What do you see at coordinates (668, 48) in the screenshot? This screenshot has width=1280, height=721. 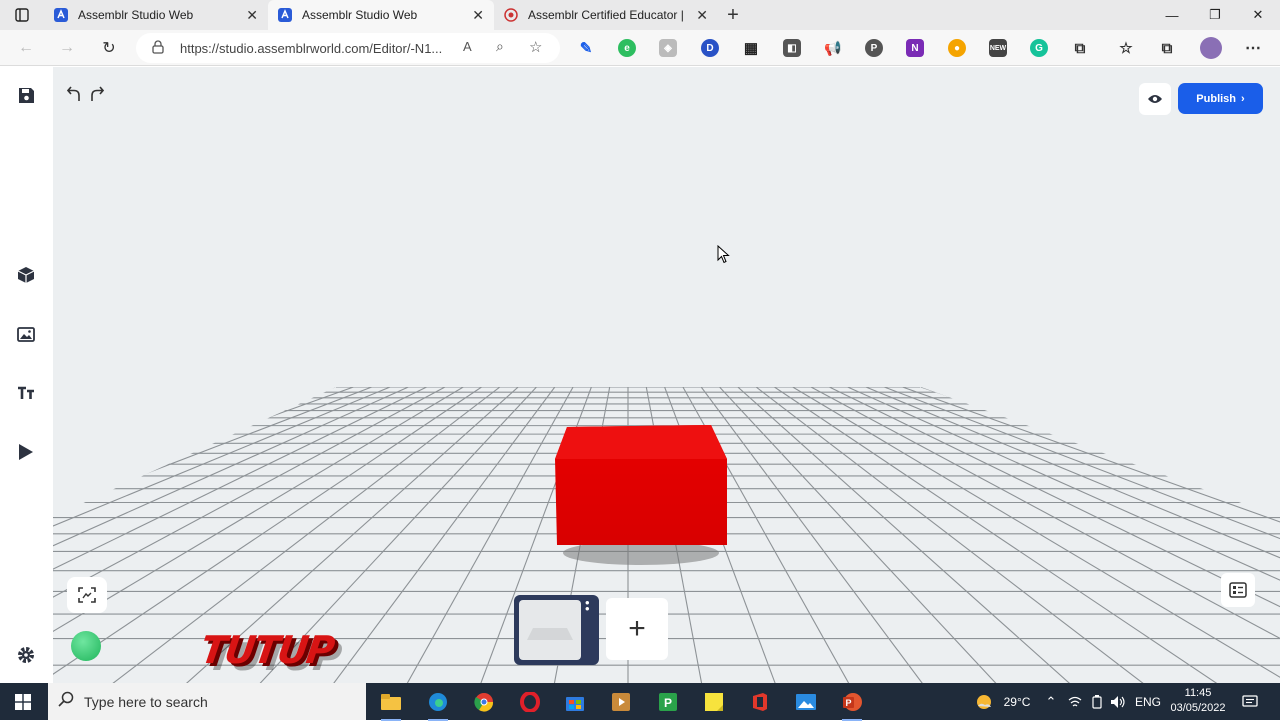 I see `extension-icon: ◈` at bounding box center [668, 48].